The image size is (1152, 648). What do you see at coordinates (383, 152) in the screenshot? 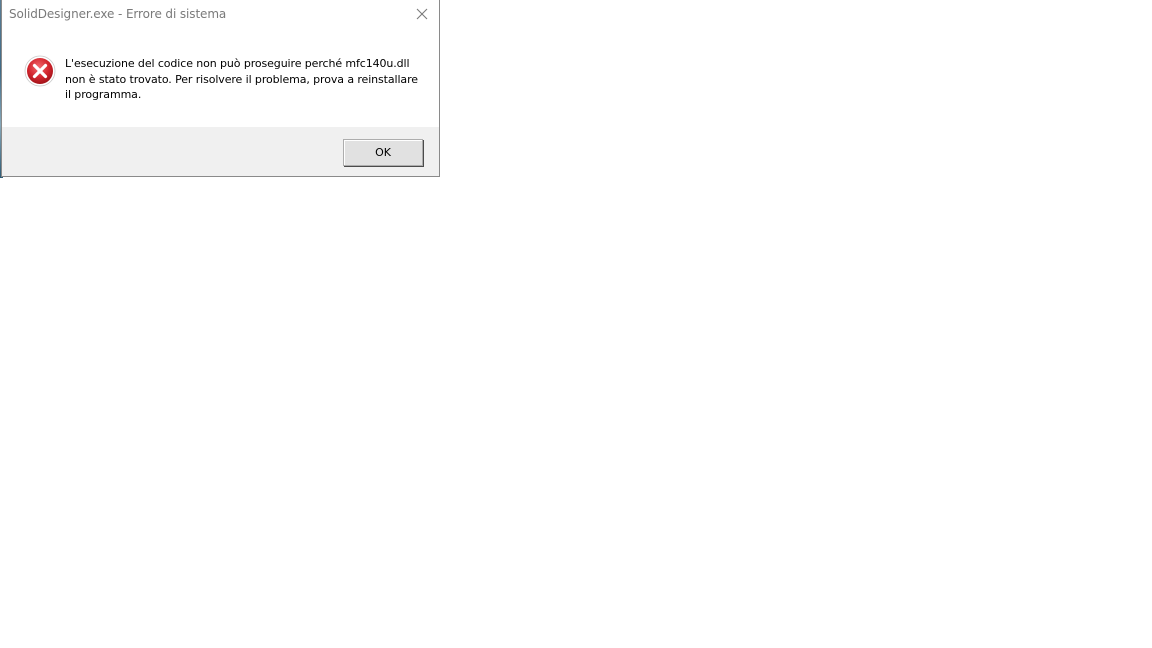
I see `ok-button: OK` at bounding box center [383, 152].